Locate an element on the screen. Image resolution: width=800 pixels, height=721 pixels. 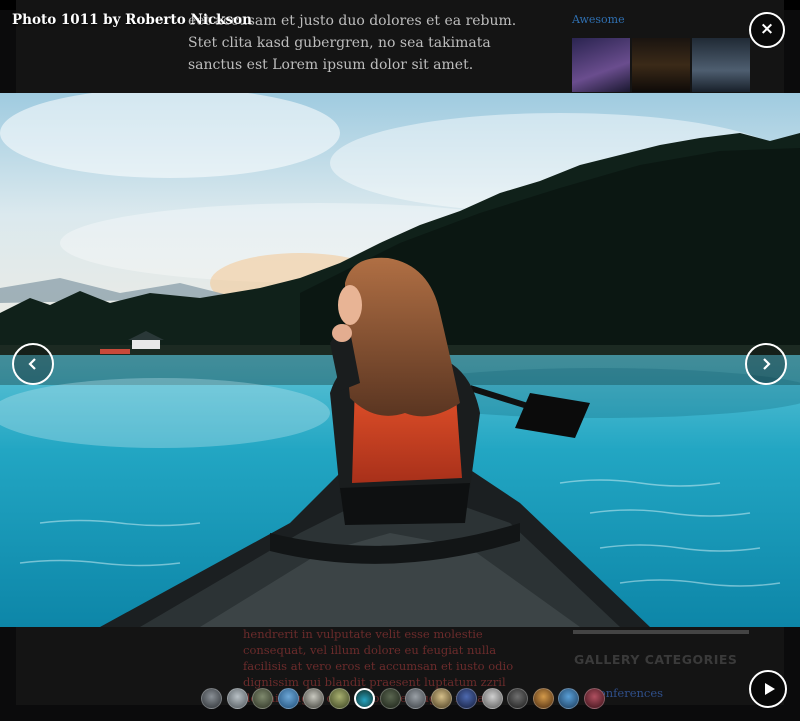
thumbnail-strip is located at coordinates (403, 699).